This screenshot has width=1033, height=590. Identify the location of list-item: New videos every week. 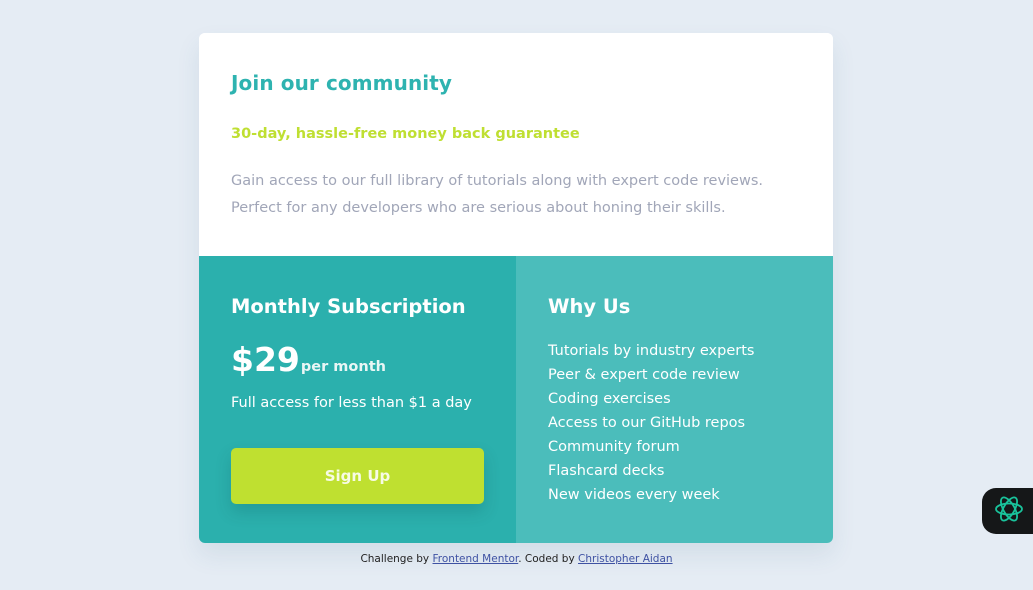
(634, 495).